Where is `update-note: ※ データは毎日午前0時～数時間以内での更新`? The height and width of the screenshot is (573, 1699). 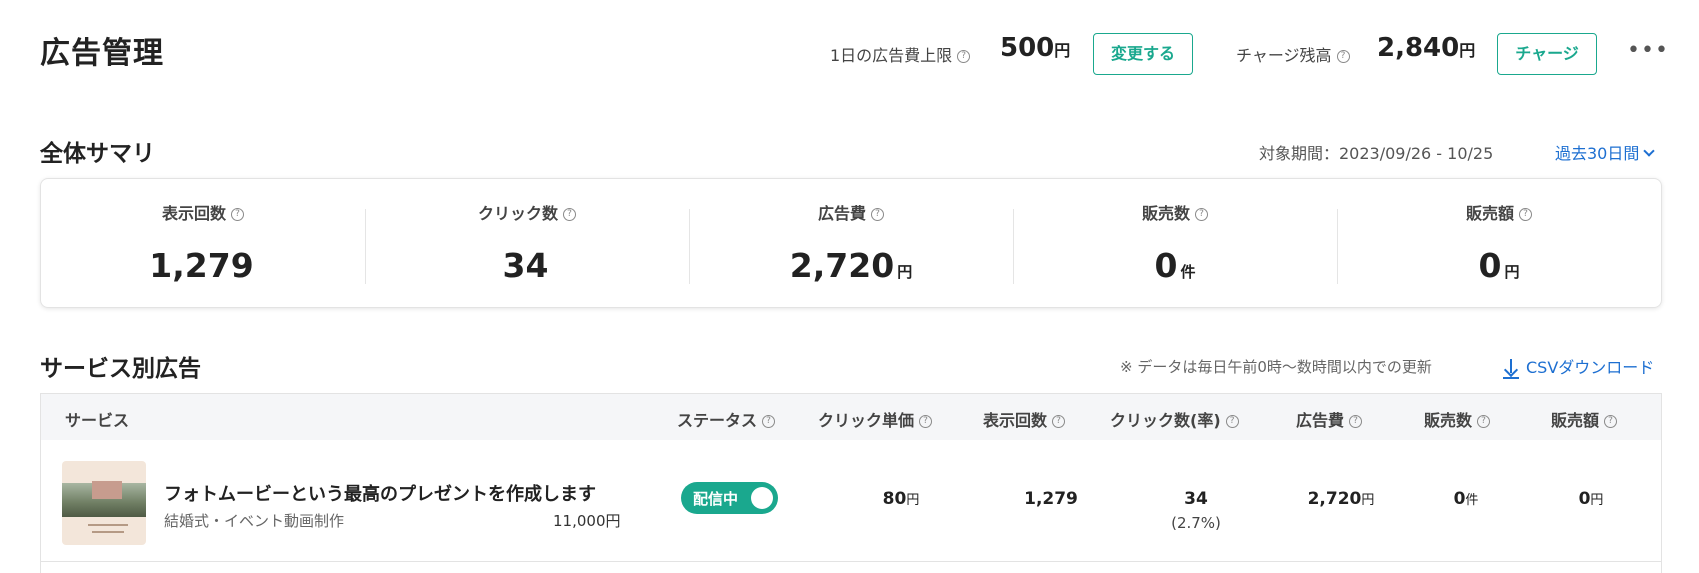
update-note: ※ データは毎日午前0時～数時間以内での更新 is located at coordinates (1276, 367).